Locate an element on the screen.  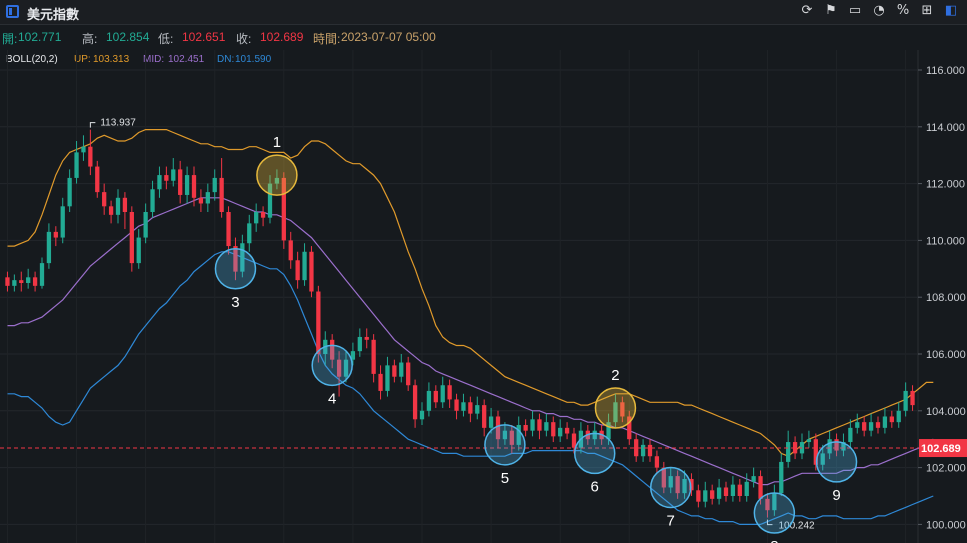
marker-label-1: 1 is located at coordinates (277, 142).